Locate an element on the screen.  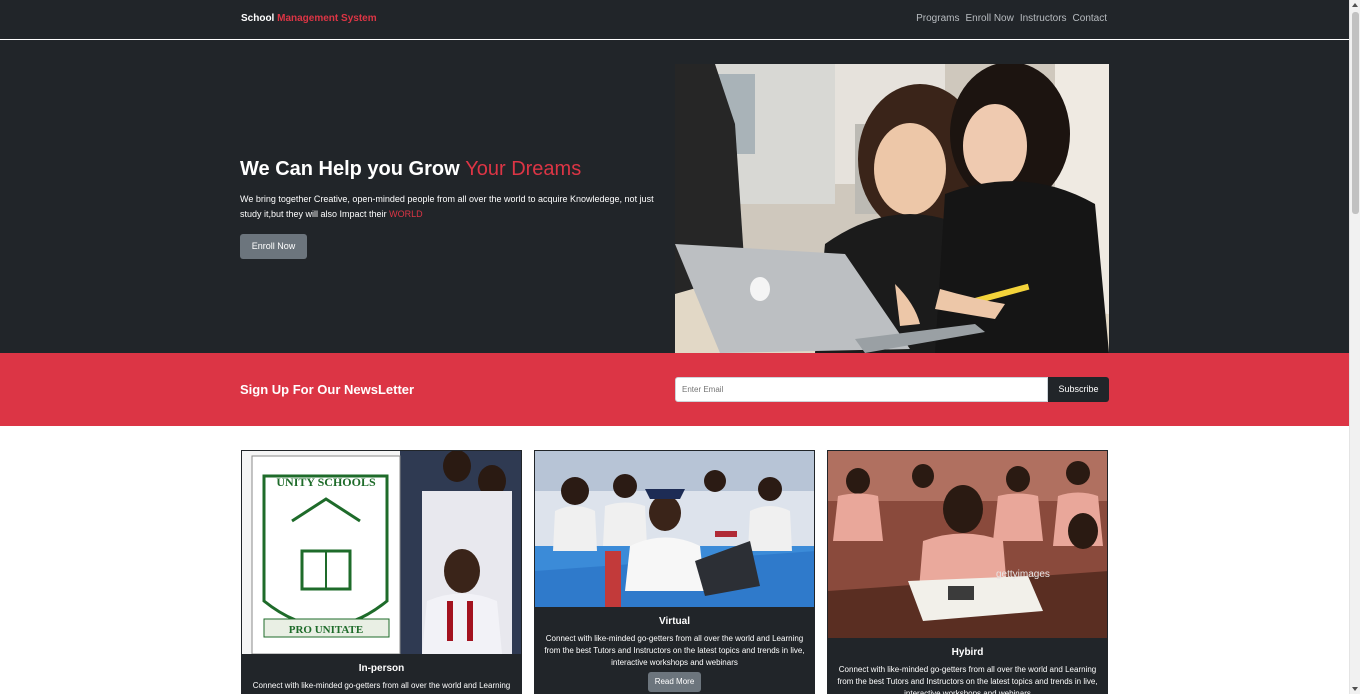
brand-logo: School Management System is located at coordinates (309, 18).